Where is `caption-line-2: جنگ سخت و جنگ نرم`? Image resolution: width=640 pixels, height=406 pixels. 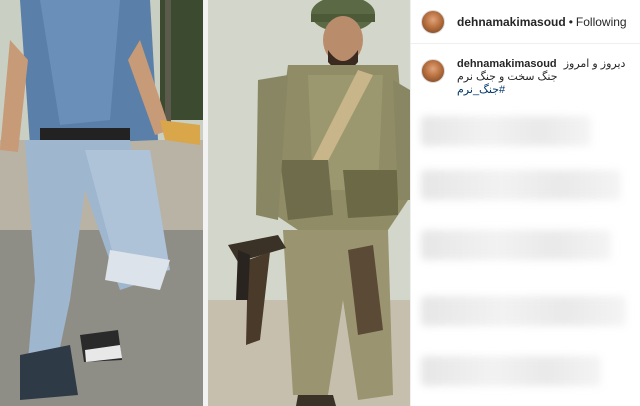
caption-line-2: جنگ سخت و جنگ نرم is located at coordinates (507, 77).